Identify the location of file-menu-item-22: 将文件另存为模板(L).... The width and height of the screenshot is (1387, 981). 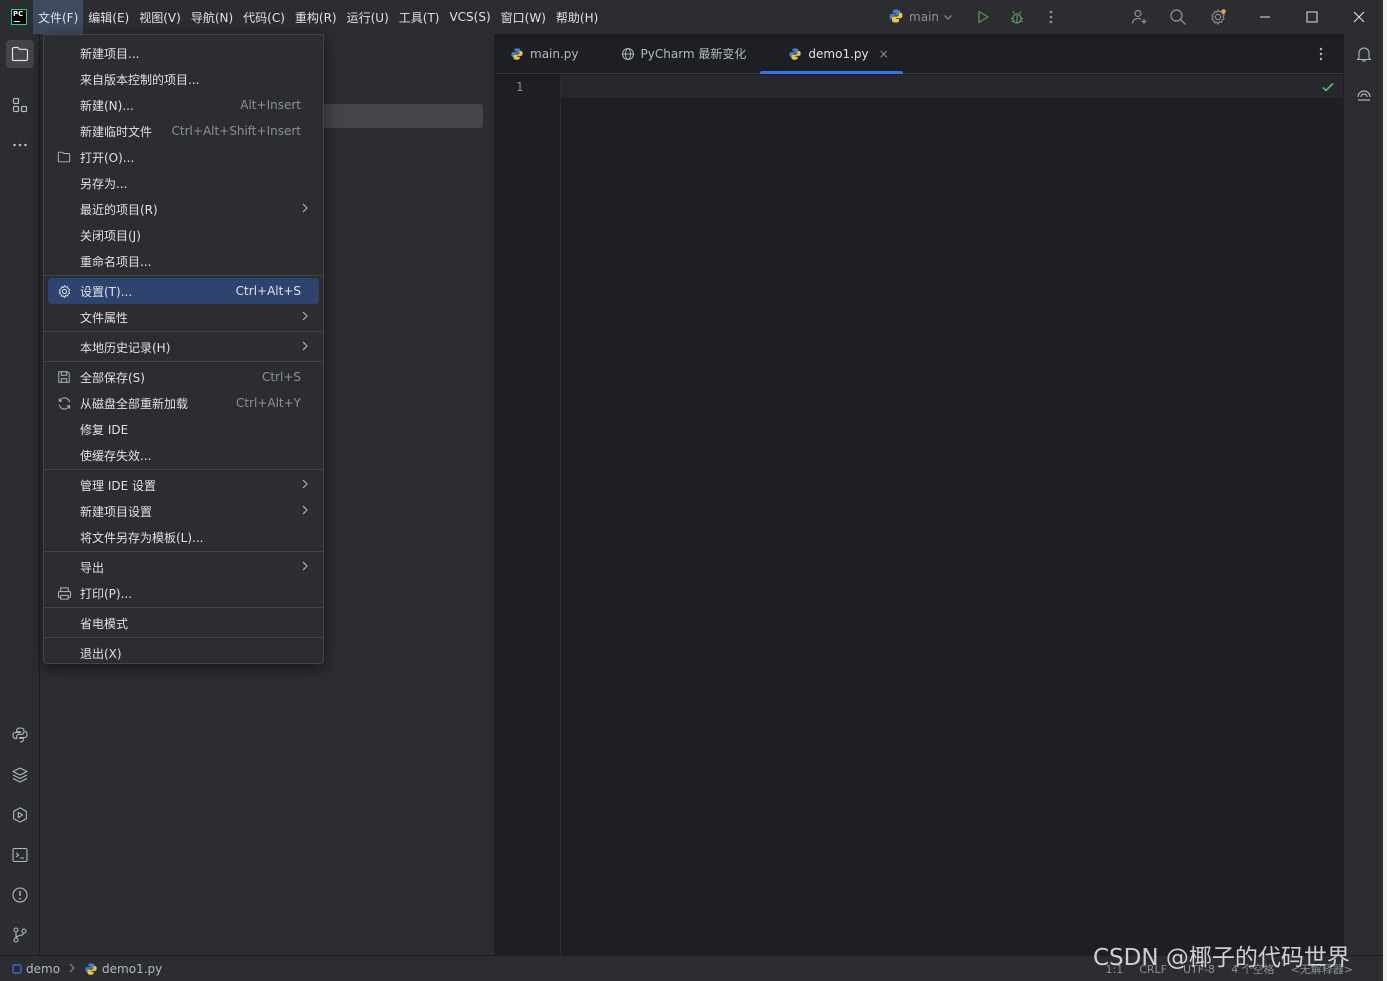
(183, 537).